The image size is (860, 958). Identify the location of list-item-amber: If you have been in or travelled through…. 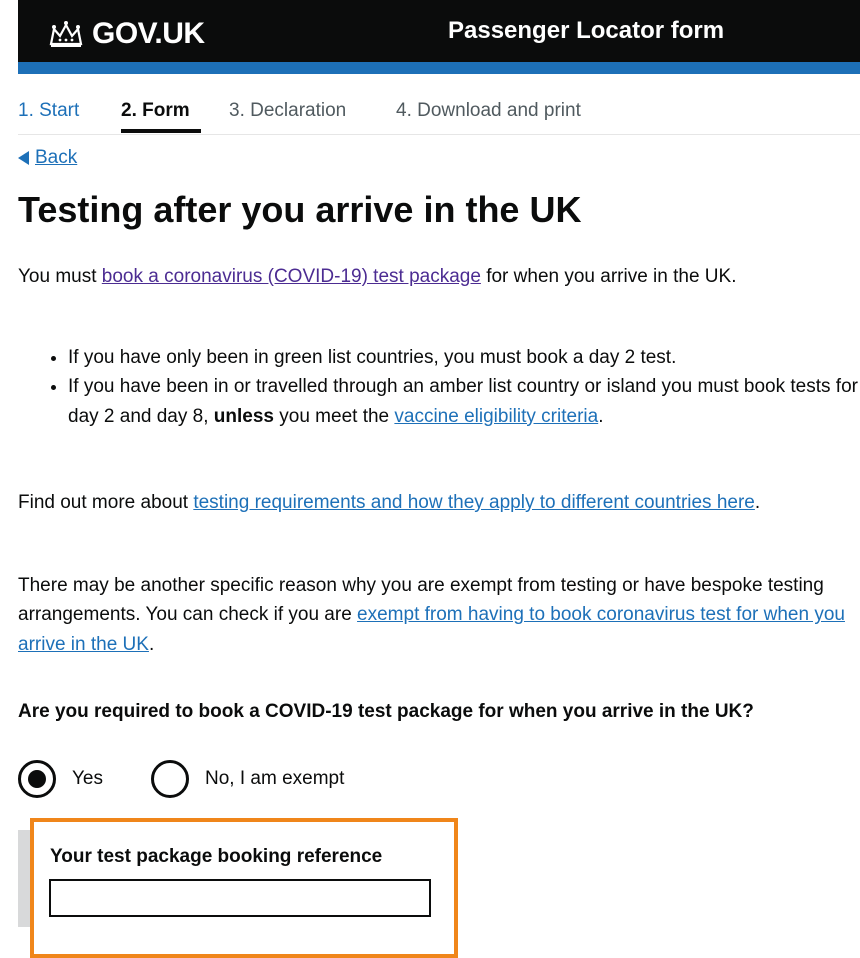
(464, 401).